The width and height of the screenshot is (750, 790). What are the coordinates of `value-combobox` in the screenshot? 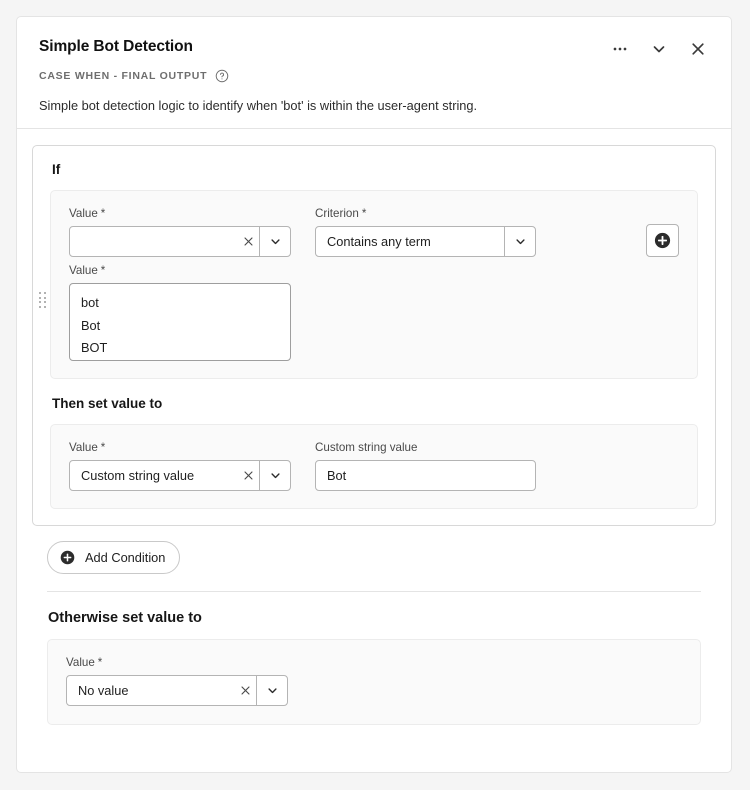 It's located at (180, 241).